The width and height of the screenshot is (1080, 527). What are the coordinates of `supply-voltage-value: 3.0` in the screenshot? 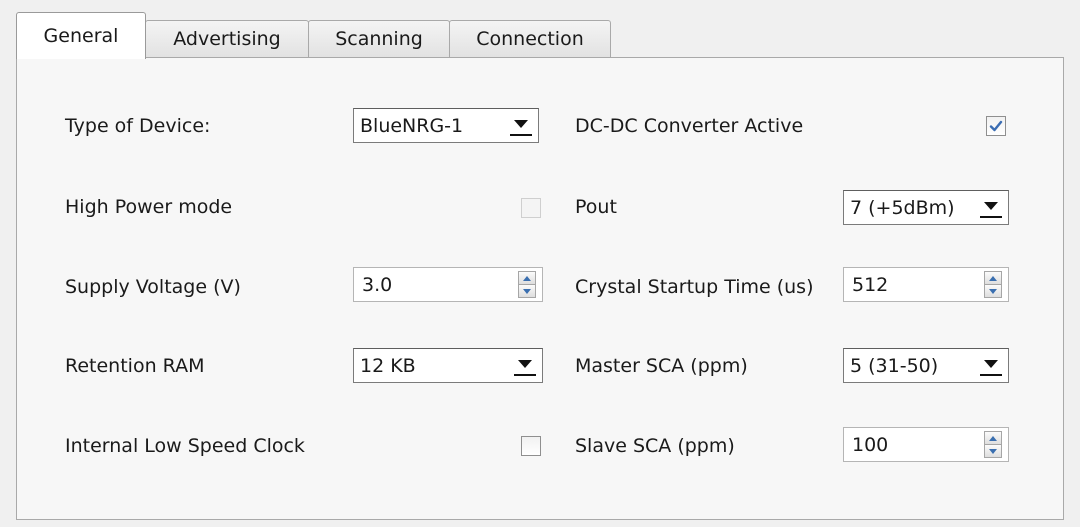 It's located at (377, 284).